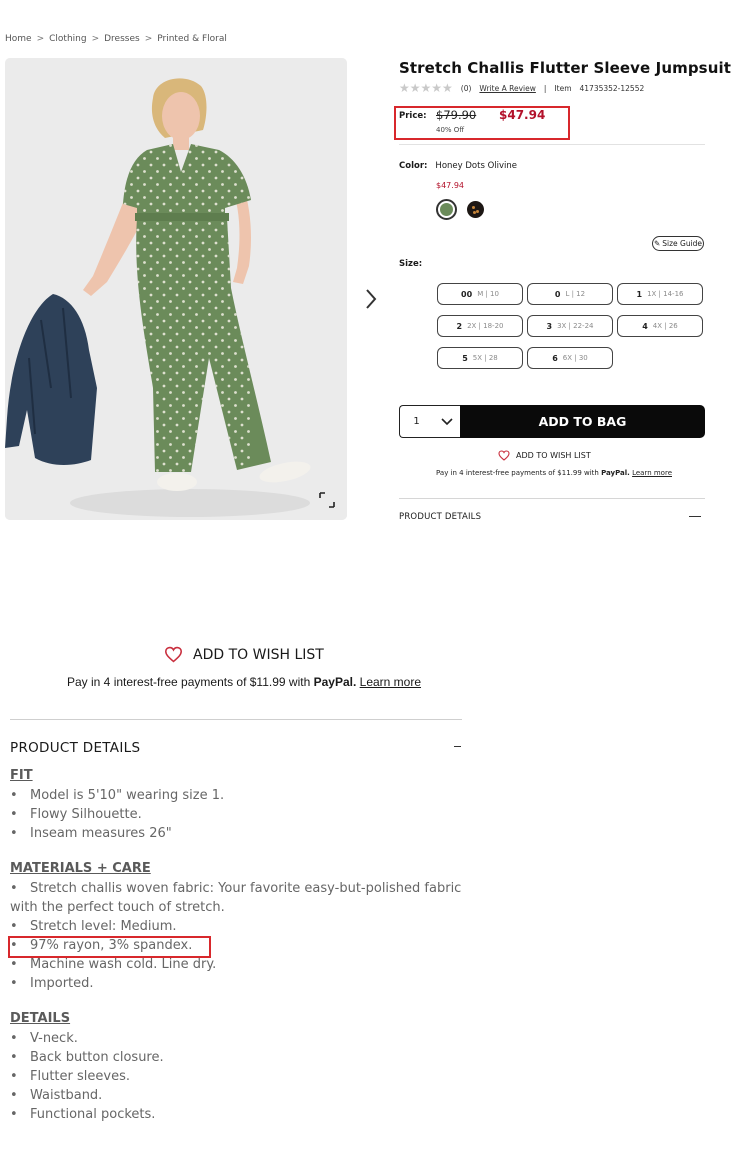 The height and width of the screenshot is (1150, 750). I want to click on materials-care-heading: MATERIALS + CARE, so click(80, 868).